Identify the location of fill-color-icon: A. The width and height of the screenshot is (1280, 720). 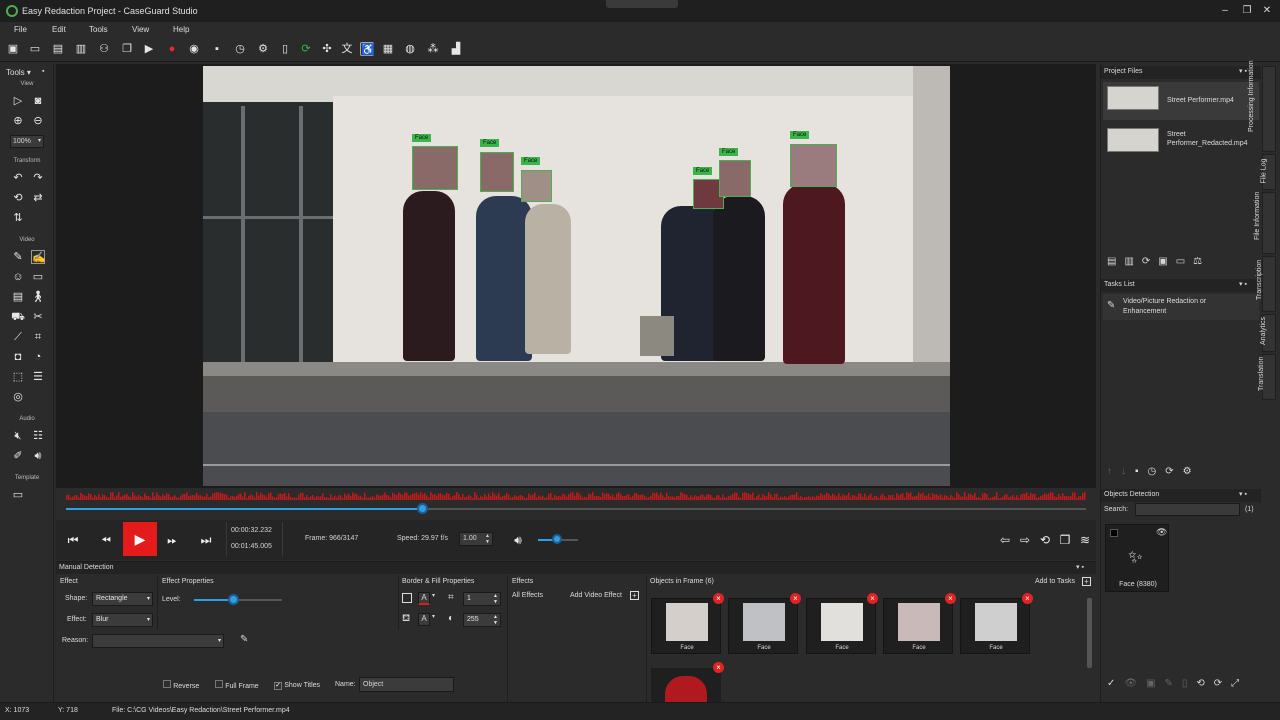
(424, 619).